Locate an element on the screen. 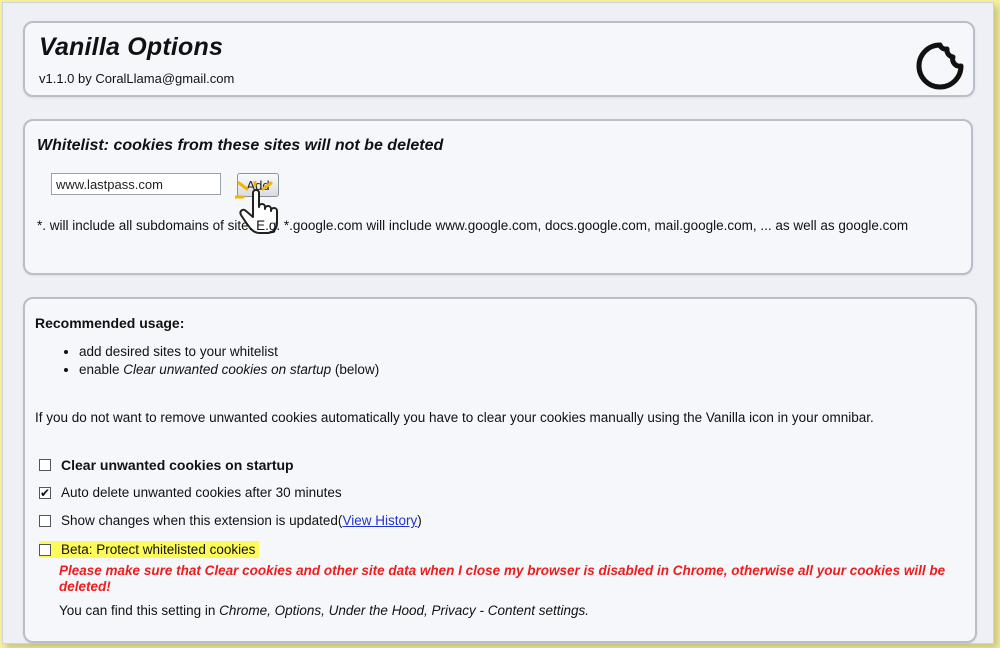 The height and width of the screenshot is (648, 1000). recommended-heading: Recommended usage: is located at coordinates (110, 323).